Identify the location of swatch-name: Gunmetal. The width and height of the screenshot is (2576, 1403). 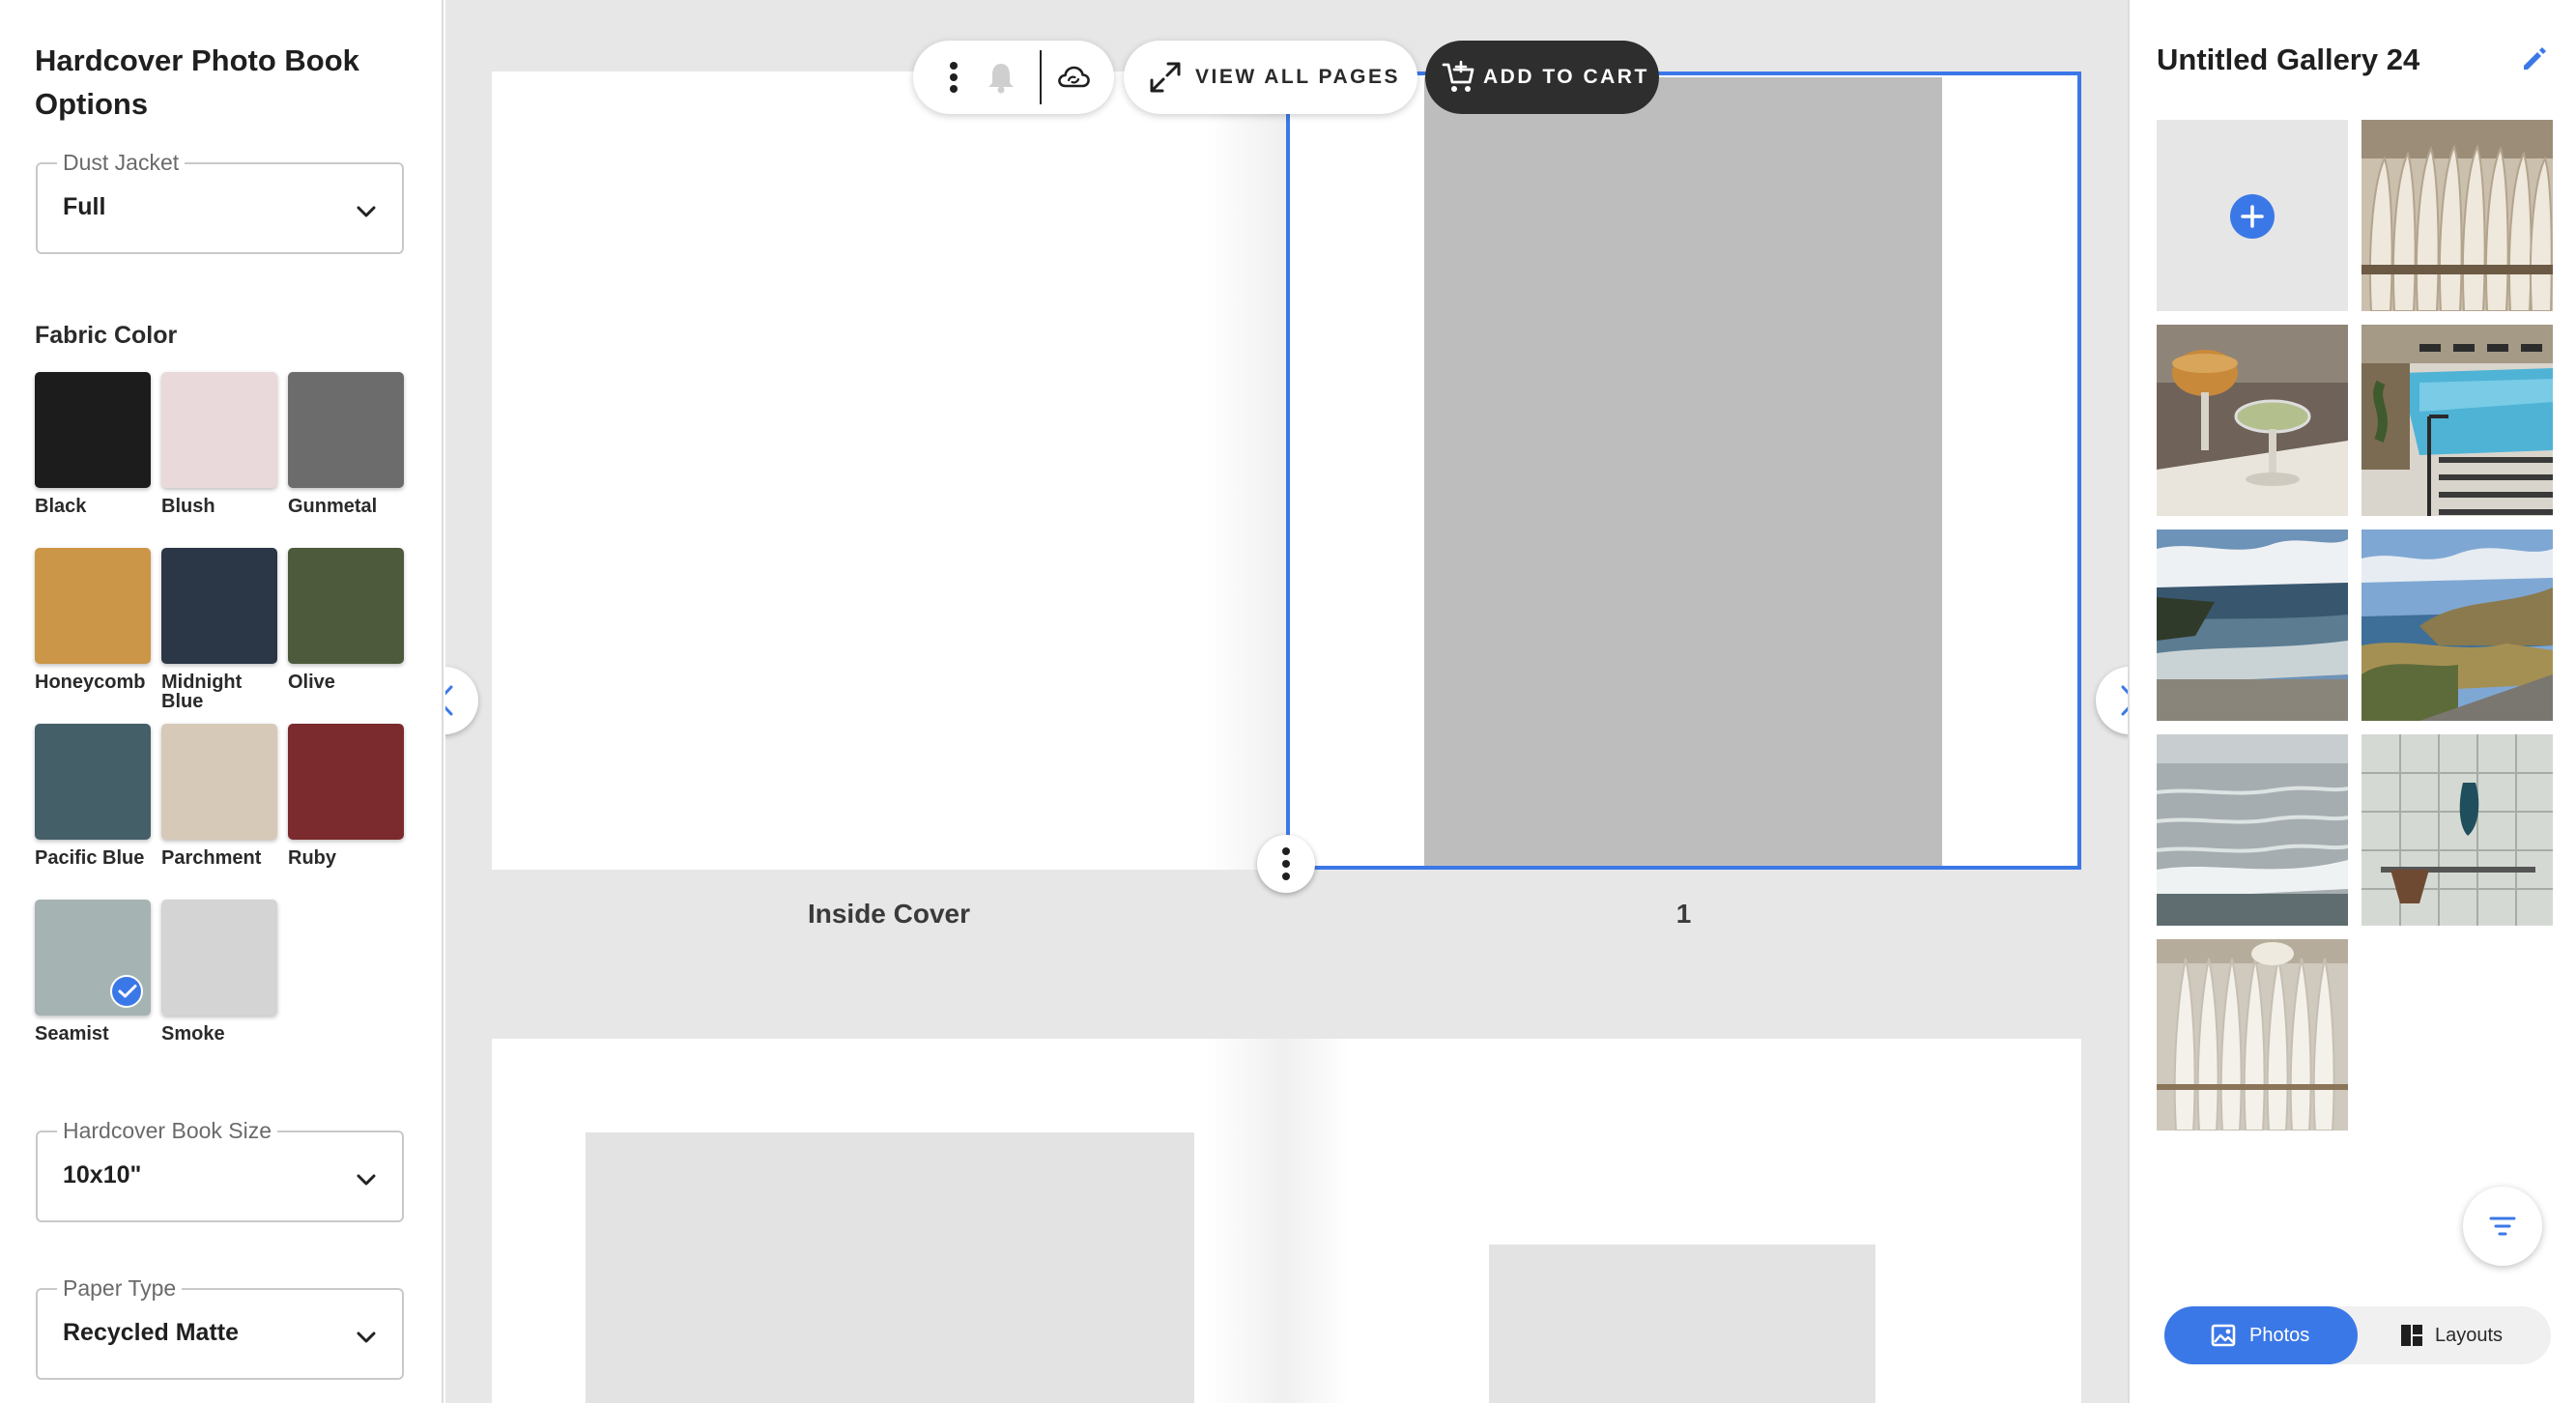
(333, 507).